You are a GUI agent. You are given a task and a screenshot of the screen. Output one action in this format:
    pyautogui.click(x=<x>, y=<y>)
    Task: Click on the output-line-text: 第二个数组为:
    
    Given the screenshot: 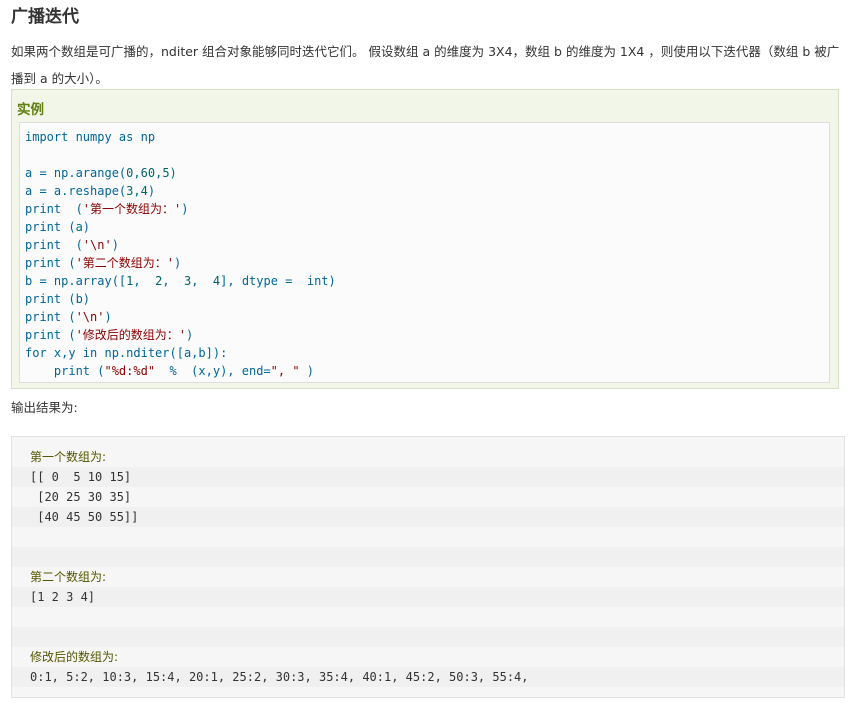 What is the action you would take?
    pyautogui.click(x=68, y=577)
    